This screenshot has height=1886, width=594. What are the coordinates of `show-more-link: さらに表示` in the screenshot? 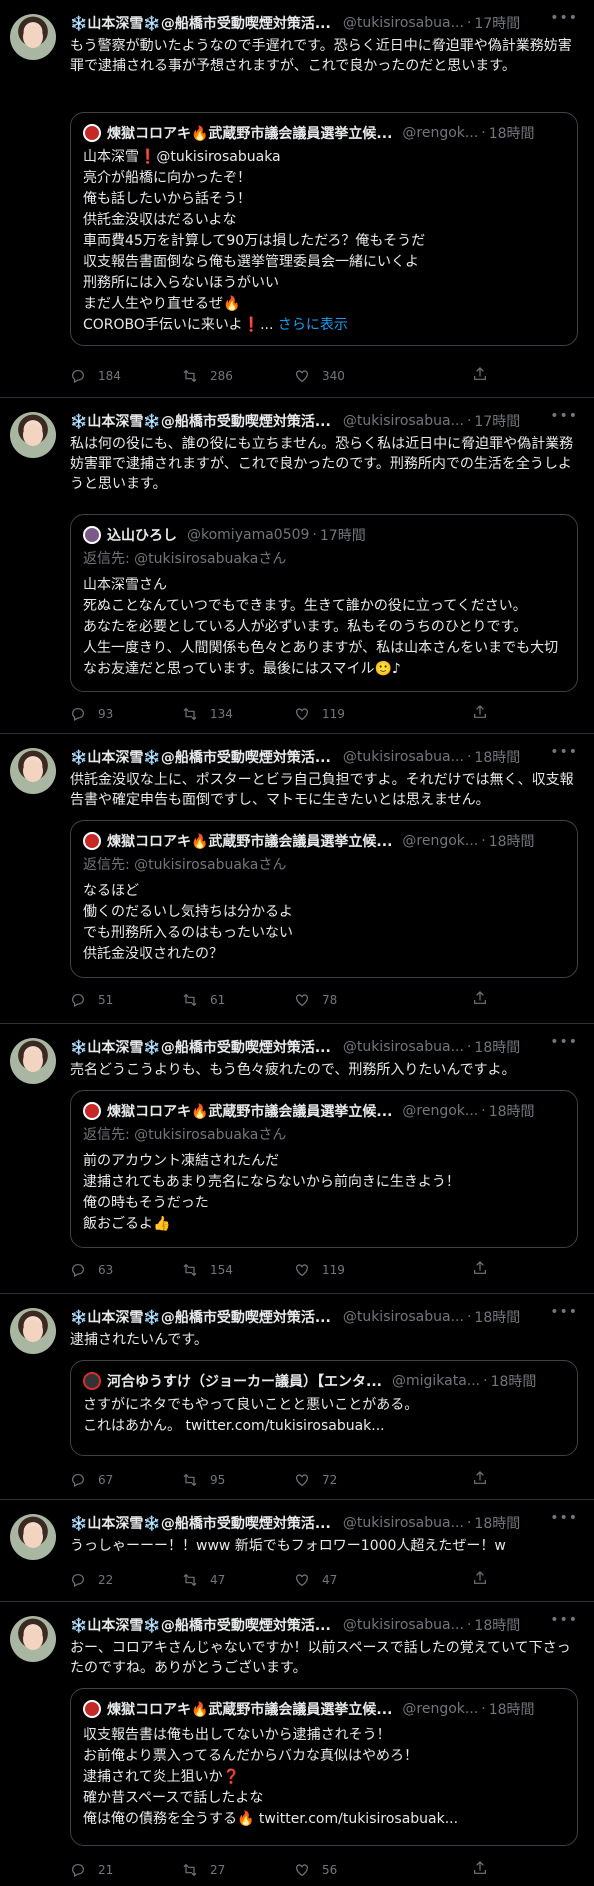 It's located at (313, 325).